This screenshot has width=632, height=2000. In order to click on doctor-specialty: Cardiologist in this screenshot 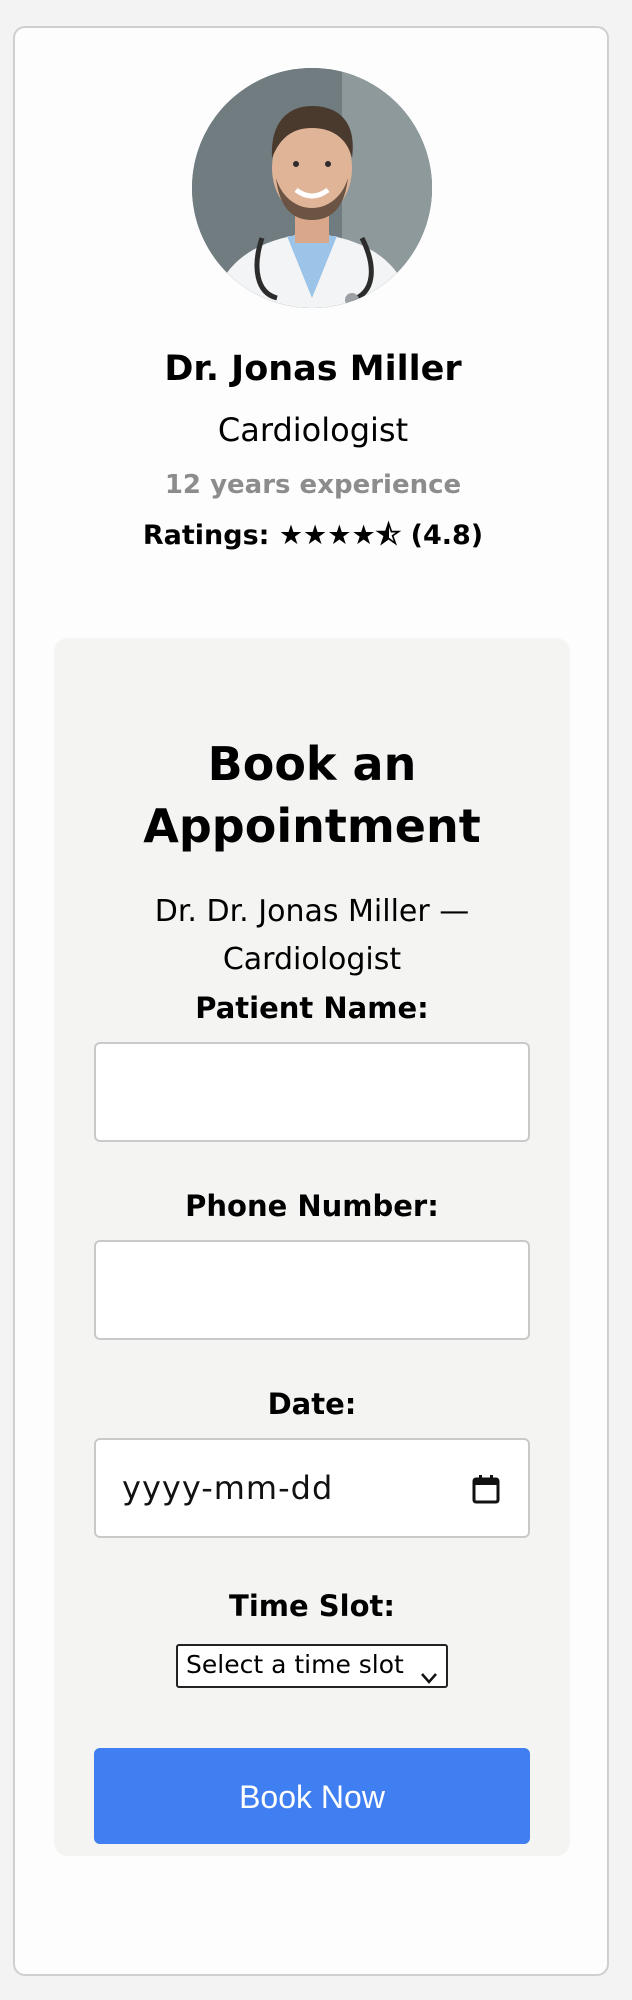, I will do `click(313, 430)`.